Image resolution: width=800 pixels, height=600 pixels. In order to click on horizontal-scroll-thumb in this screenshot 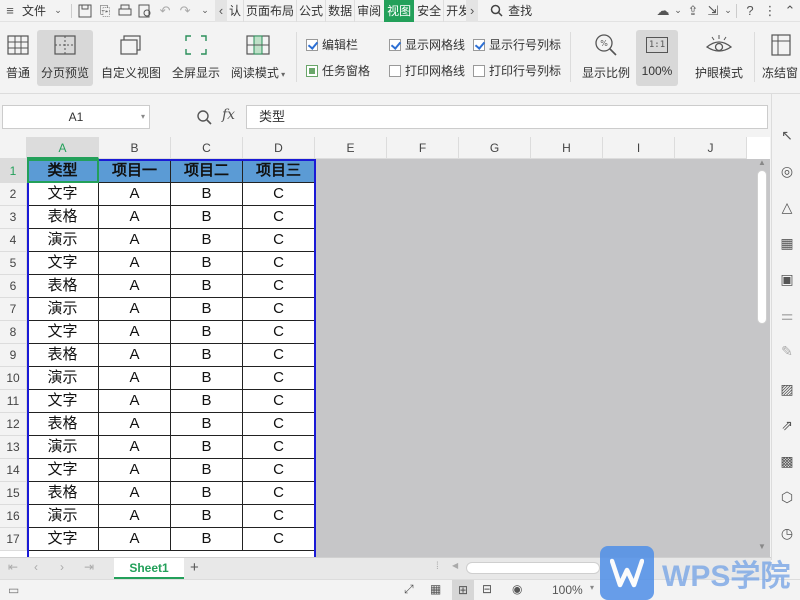, I will do `click(533, 568)`.